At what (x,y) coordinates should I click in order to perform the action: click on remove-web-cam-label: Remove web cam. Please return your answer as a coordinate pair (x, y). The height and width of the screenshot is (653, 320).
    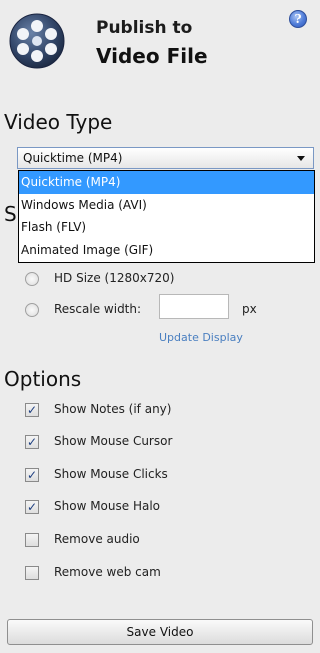
    Looking at the image, I should click on (107, 572).